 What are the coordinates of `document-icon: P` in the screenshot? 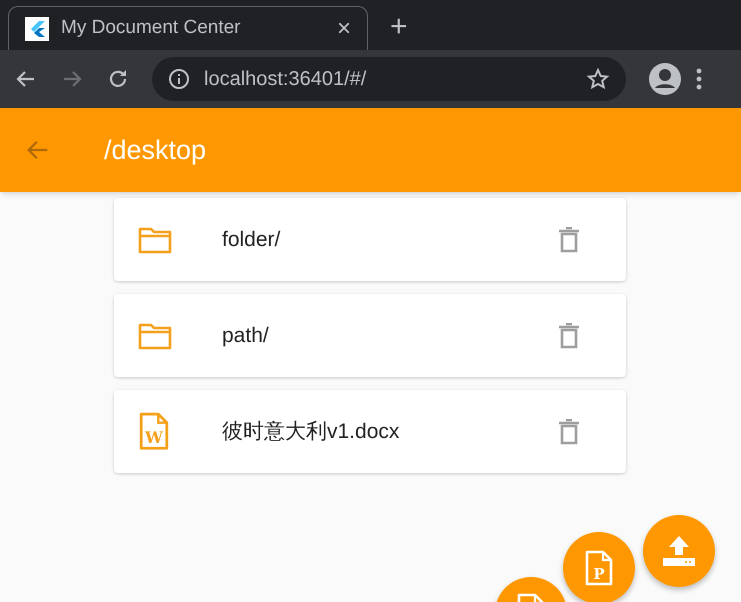 It's located at (599, 568).